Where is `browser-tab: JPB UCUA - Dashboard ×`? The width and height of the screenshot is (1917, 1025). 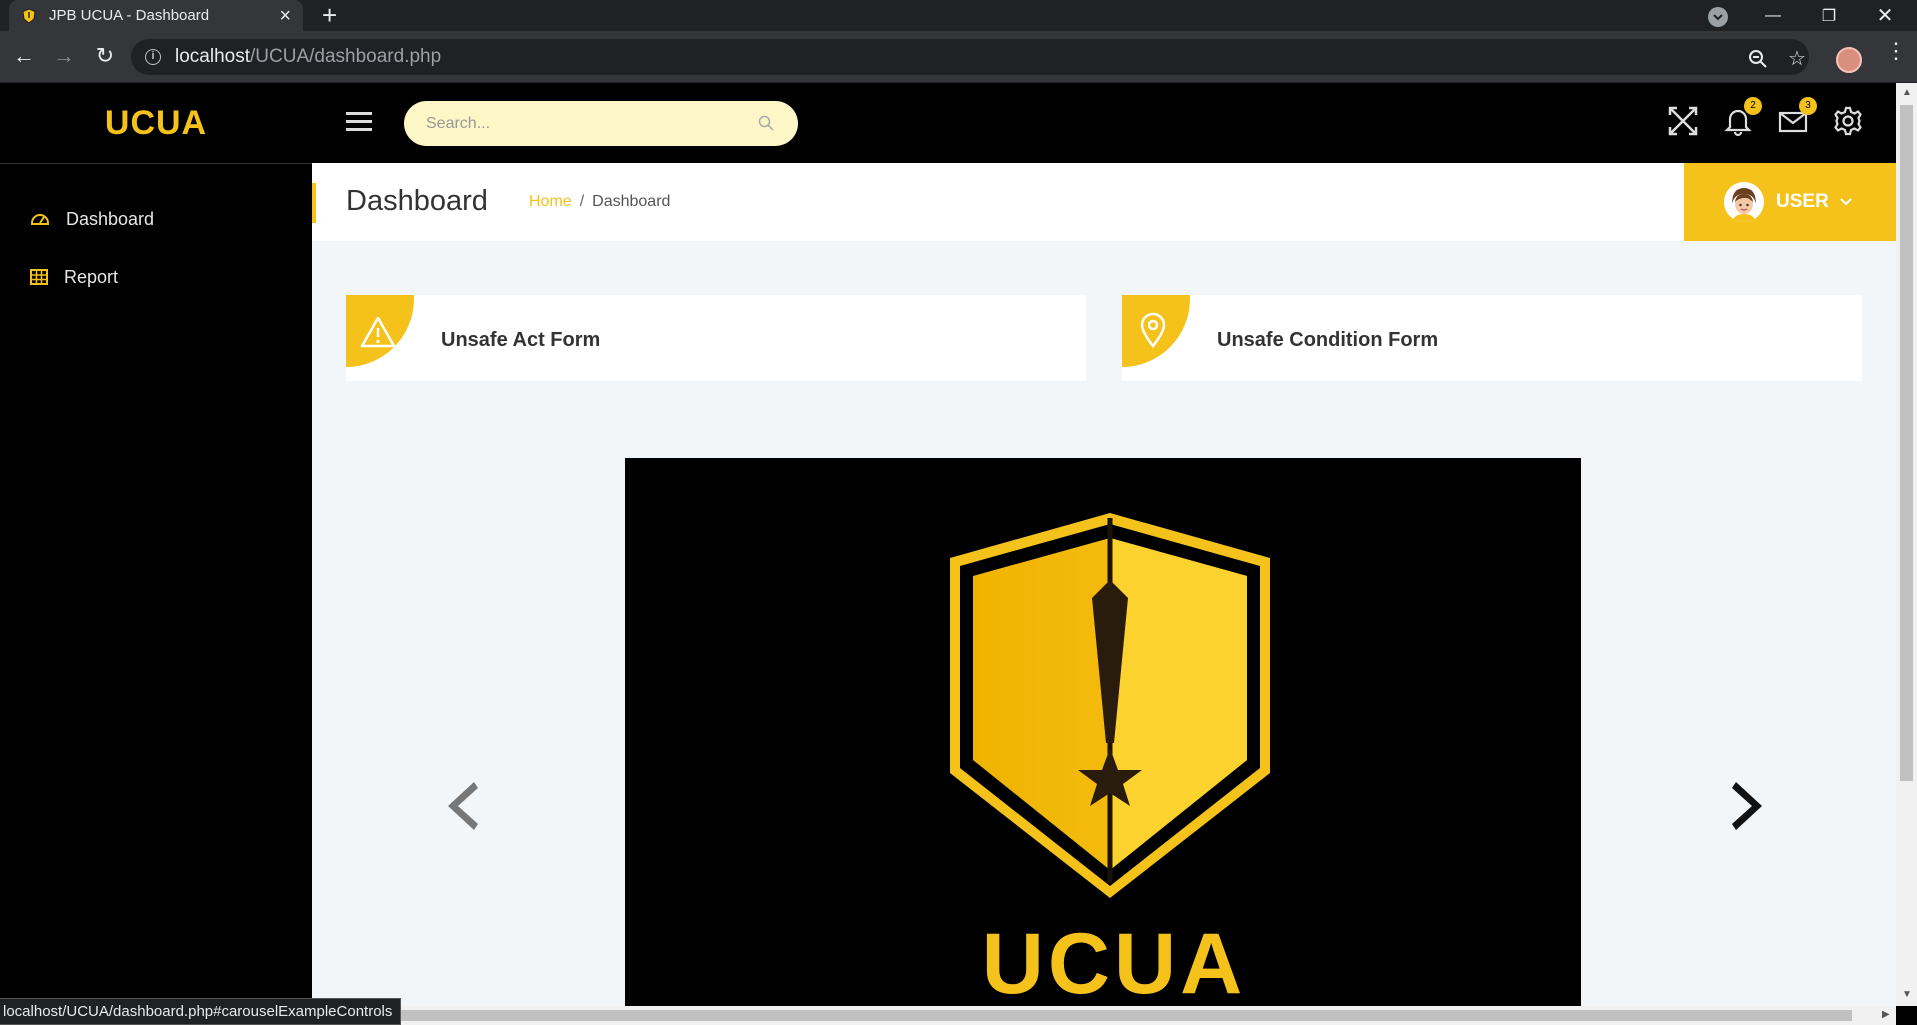
browser-tab: JPB UCUA - Dashboard × is located at coordinates (156, 15).